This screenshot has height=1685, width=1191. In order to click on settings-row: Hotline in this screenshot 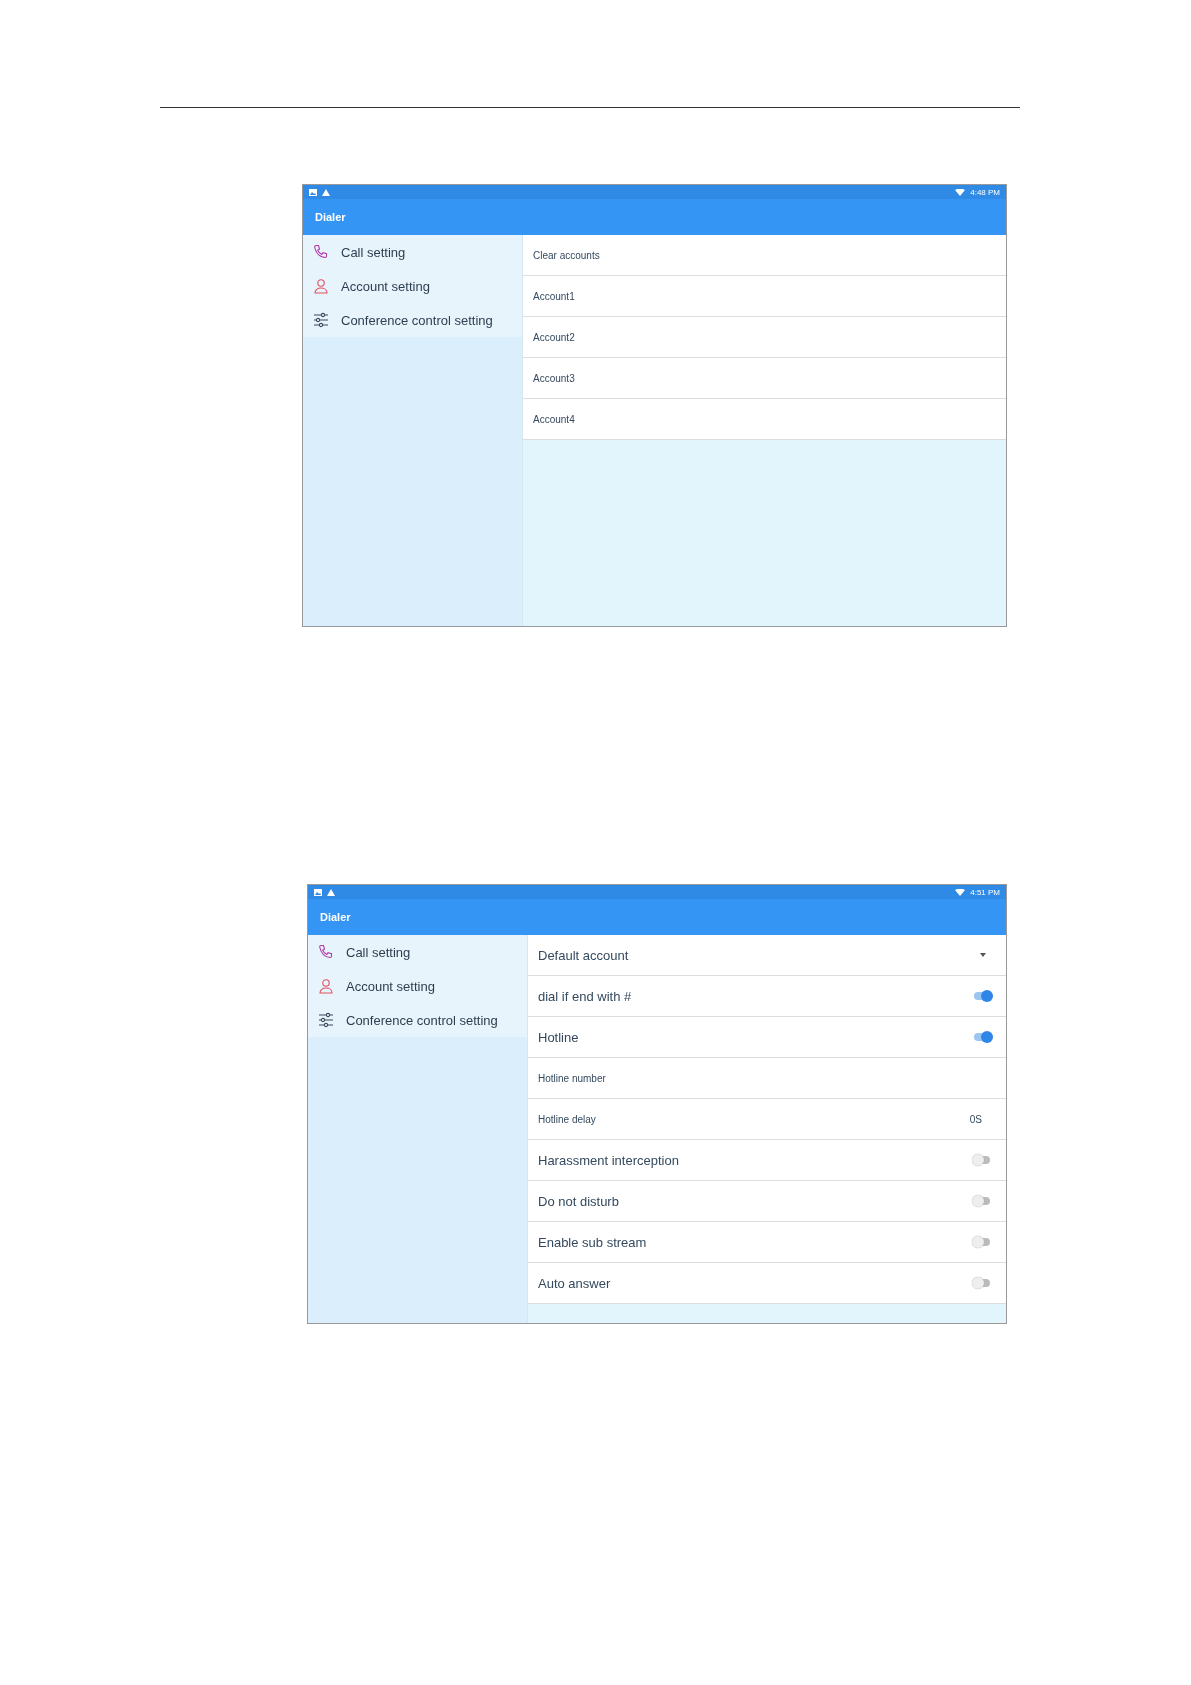, I will do `click(767, 1037)`.